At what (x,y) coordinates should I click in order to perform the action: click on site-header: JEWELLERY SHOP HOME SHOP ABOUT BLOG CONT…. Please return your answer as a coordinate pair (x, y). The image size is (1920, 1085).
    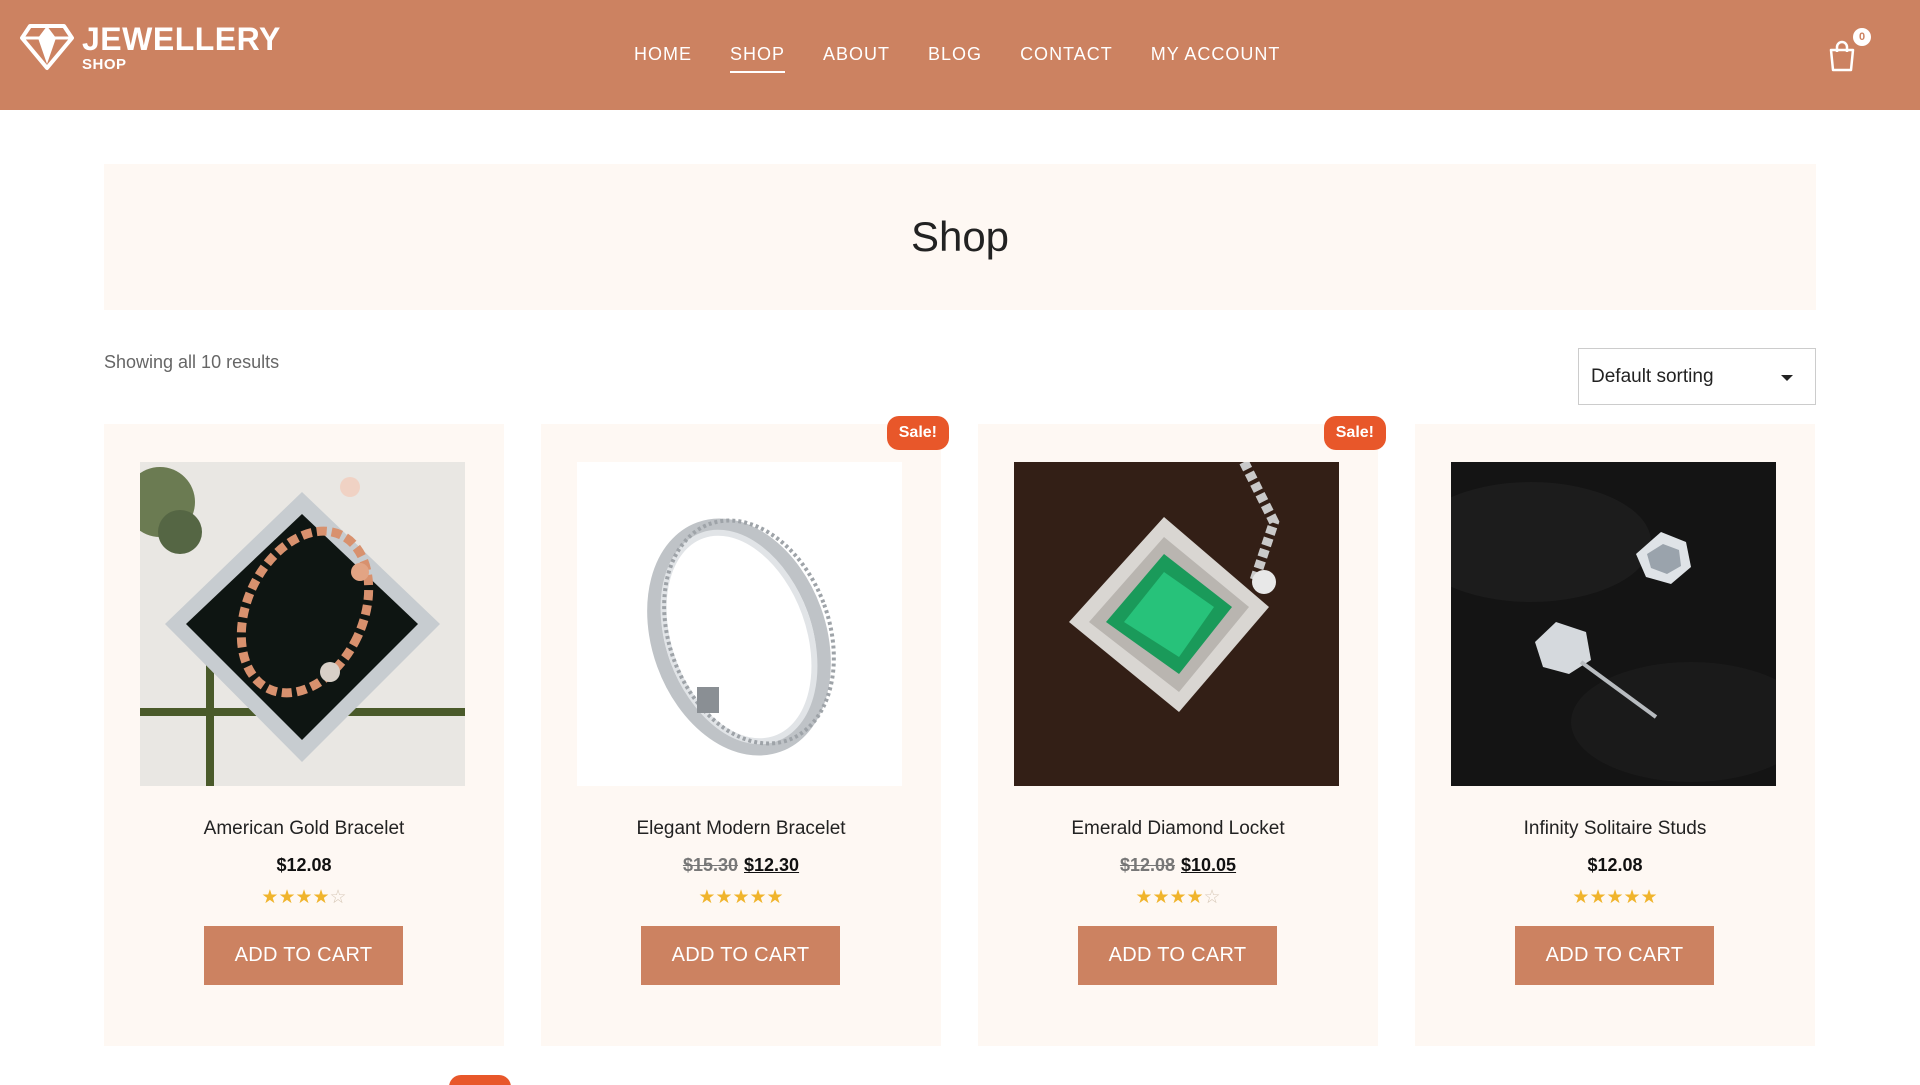
    Looking at the image, I should click on (960, 55).